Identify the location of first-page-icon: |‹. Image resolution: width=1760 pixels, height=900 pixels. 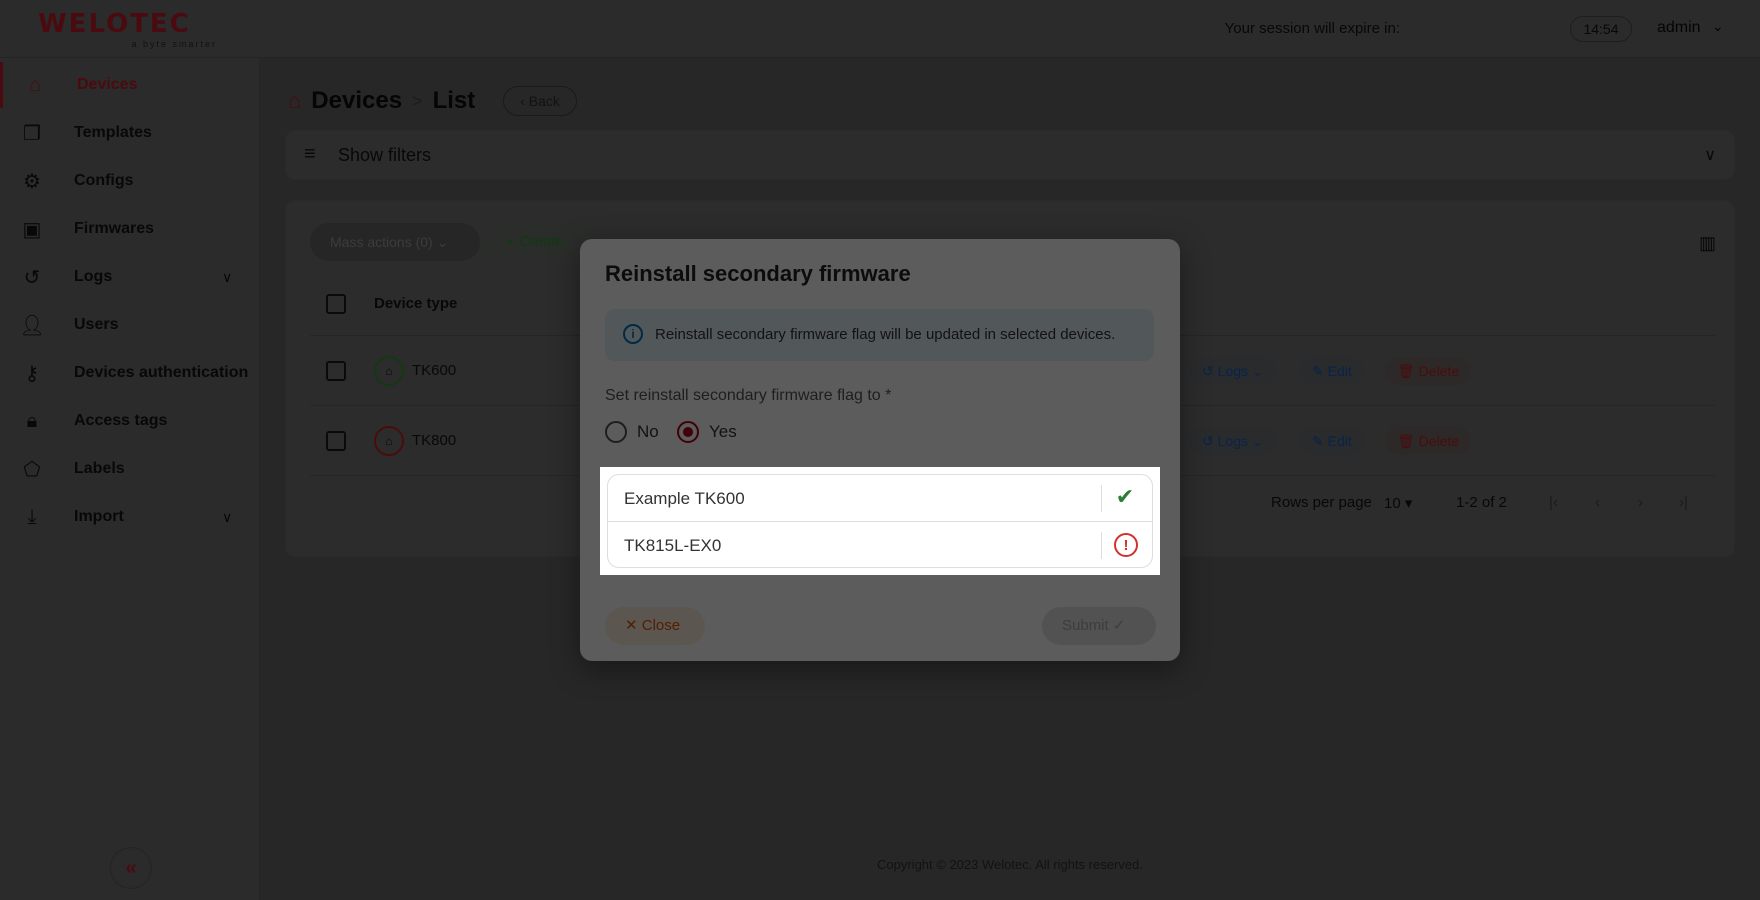
(1553, 502).